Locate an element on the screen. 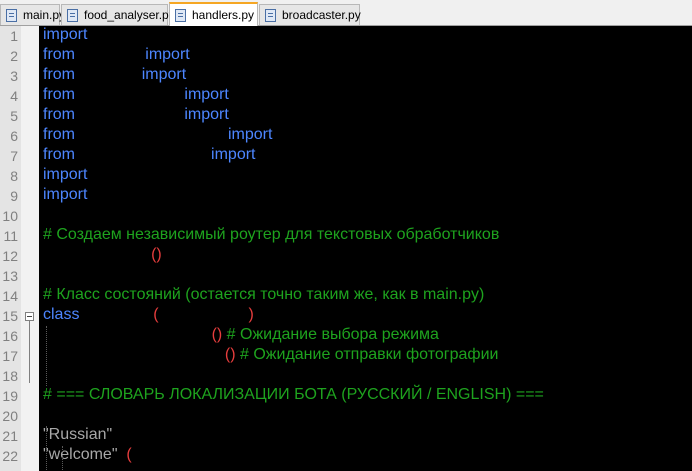 The image size is (692, 471). tab-label: handlers.py is located at coordinates (223, 15).